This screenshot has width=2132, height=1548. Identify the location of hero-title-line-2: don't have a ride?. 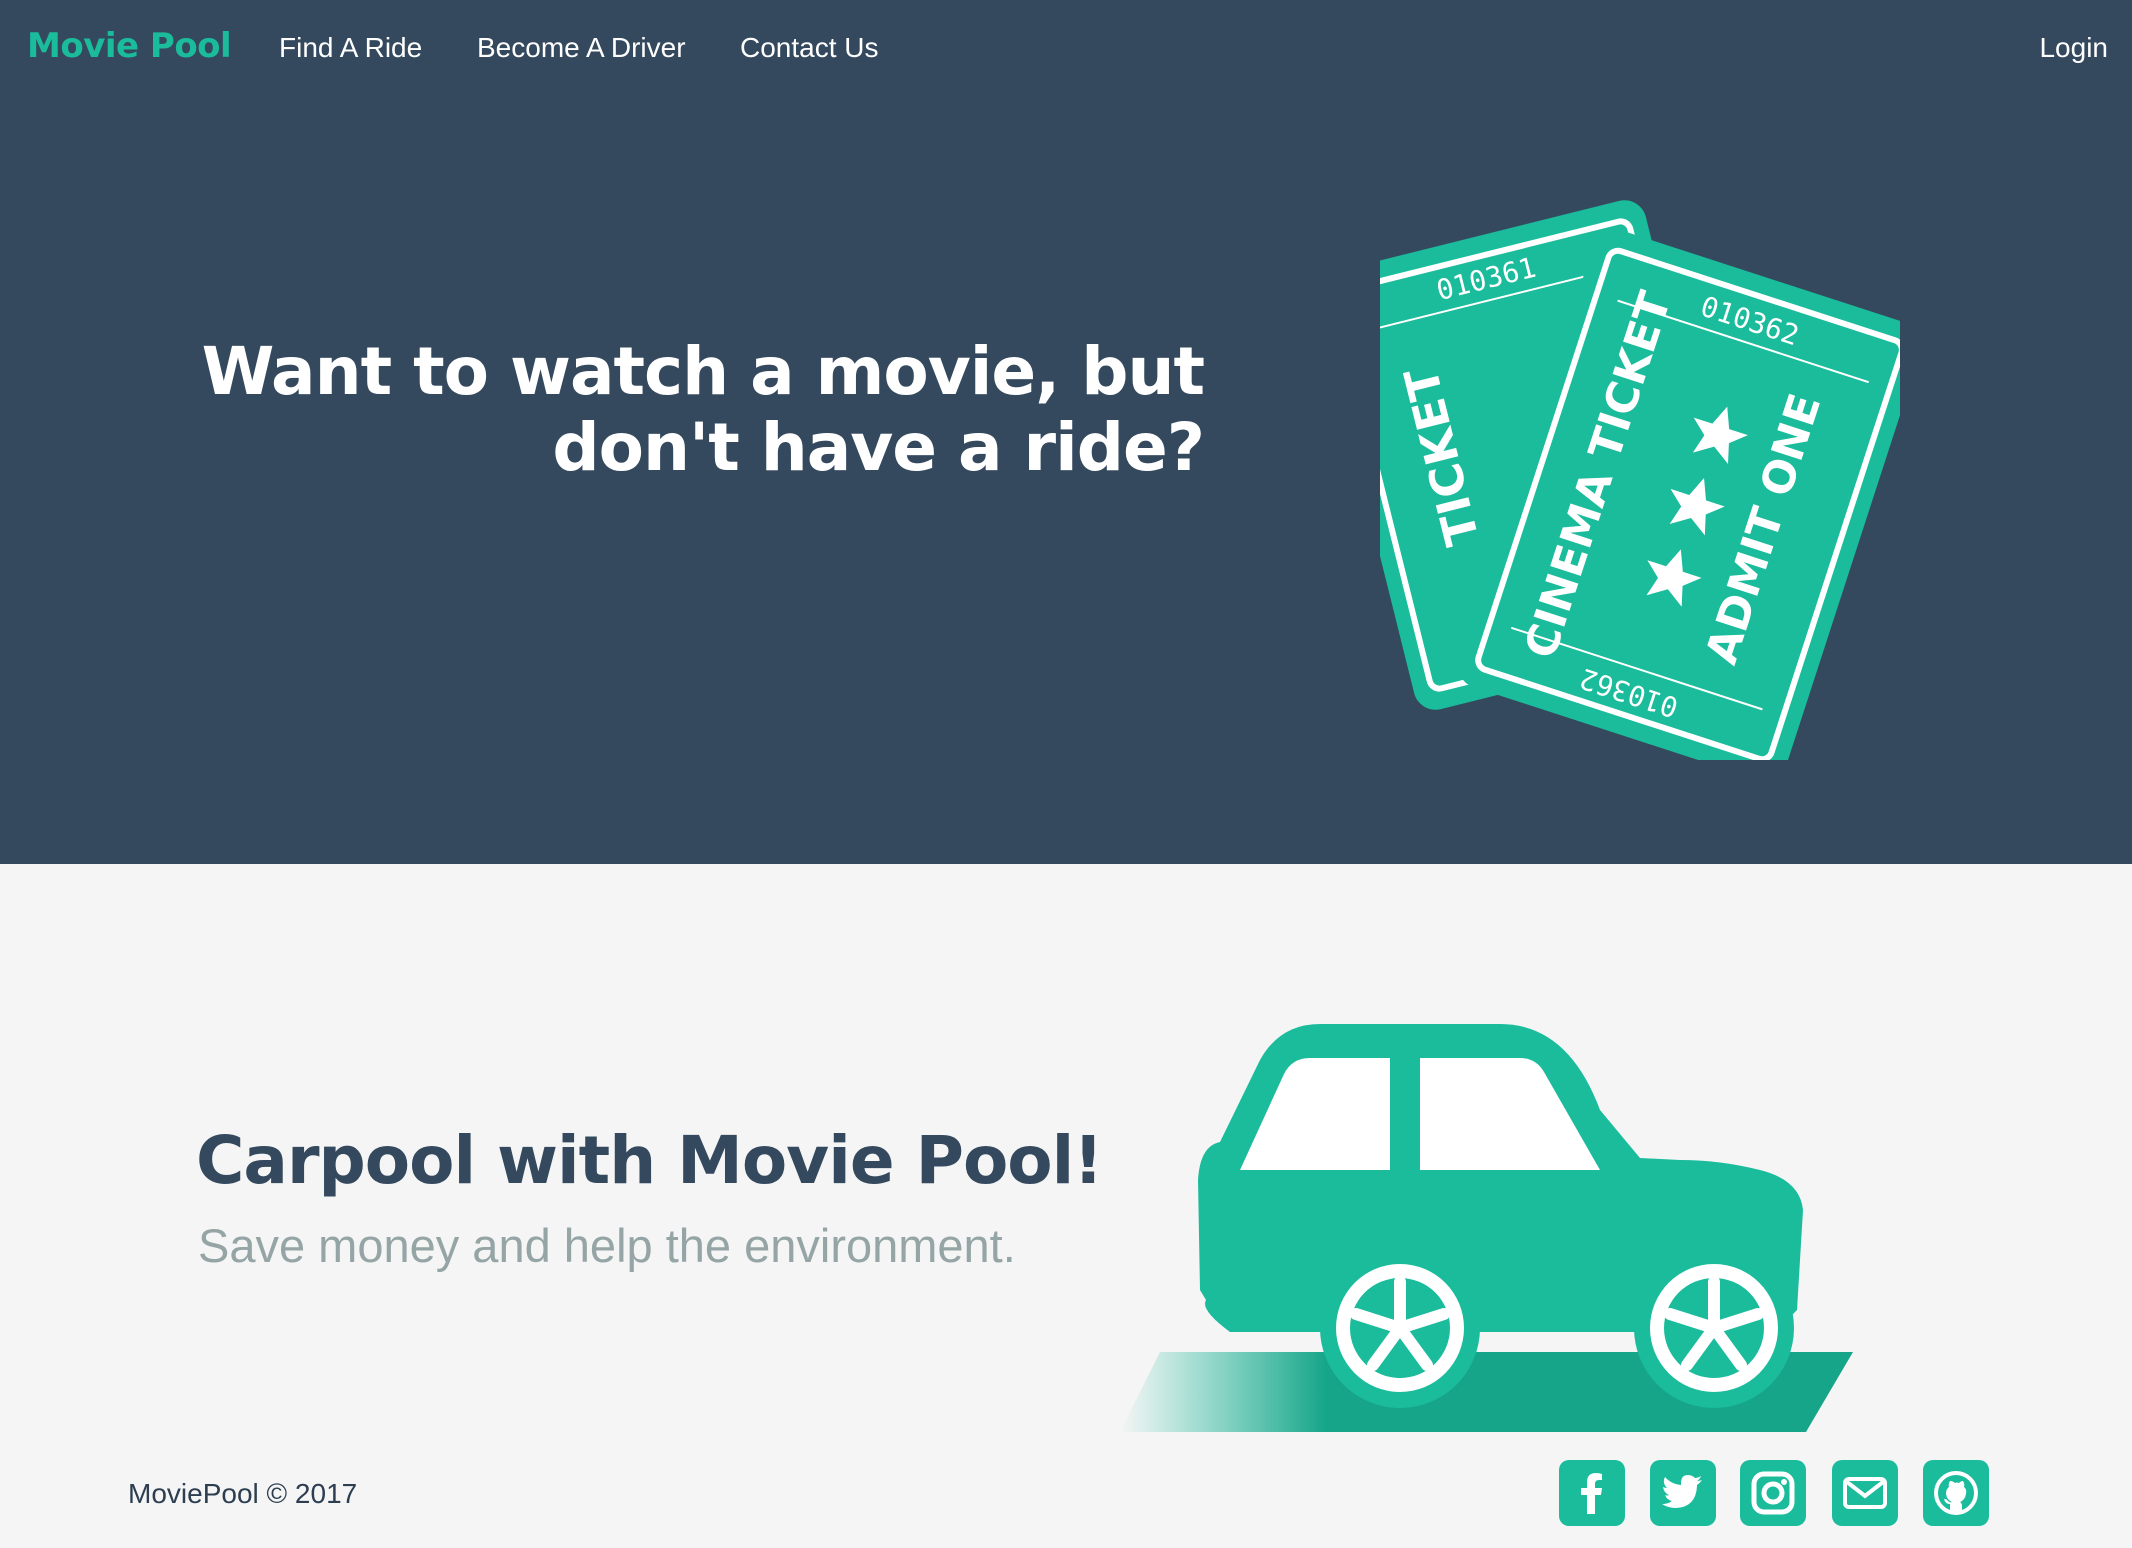
(878, 447).